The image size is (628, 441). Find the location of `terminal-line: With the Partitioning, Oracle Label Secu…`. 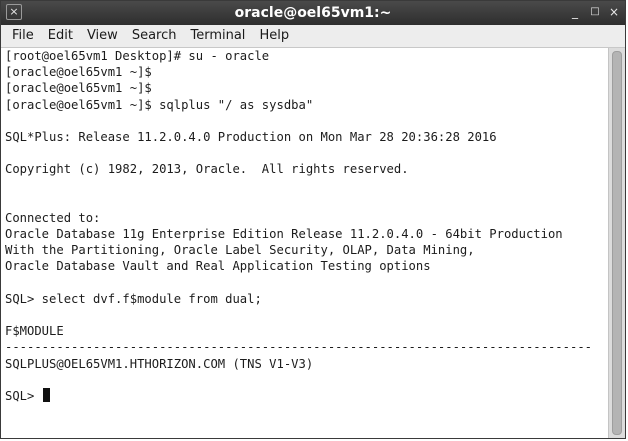

terminal-line: With the Partitioning, Oracle Label Secu… is located at coordinates (240, 250).